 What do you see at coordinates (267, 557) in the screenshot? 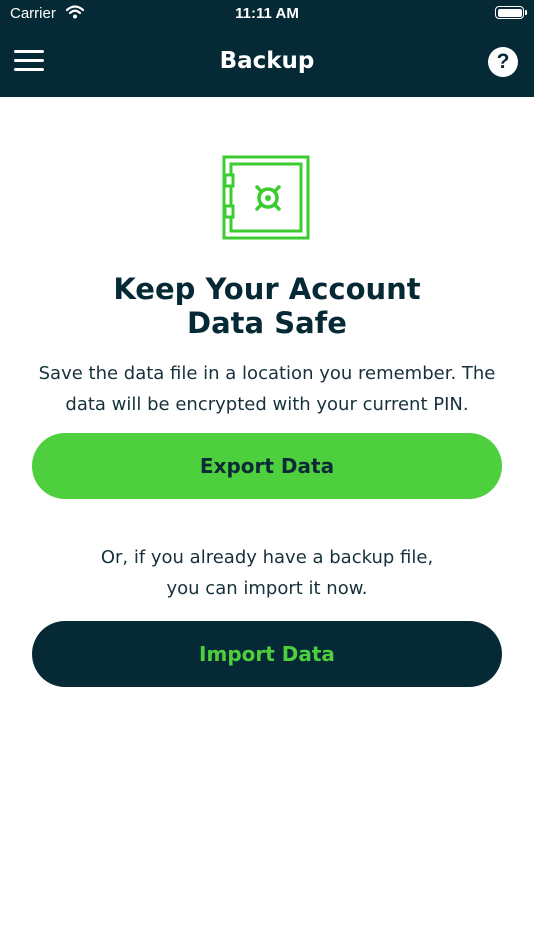
I see `import-hint-line-1: Or, if you already have a backup file,` at bounding box center [267, 557].